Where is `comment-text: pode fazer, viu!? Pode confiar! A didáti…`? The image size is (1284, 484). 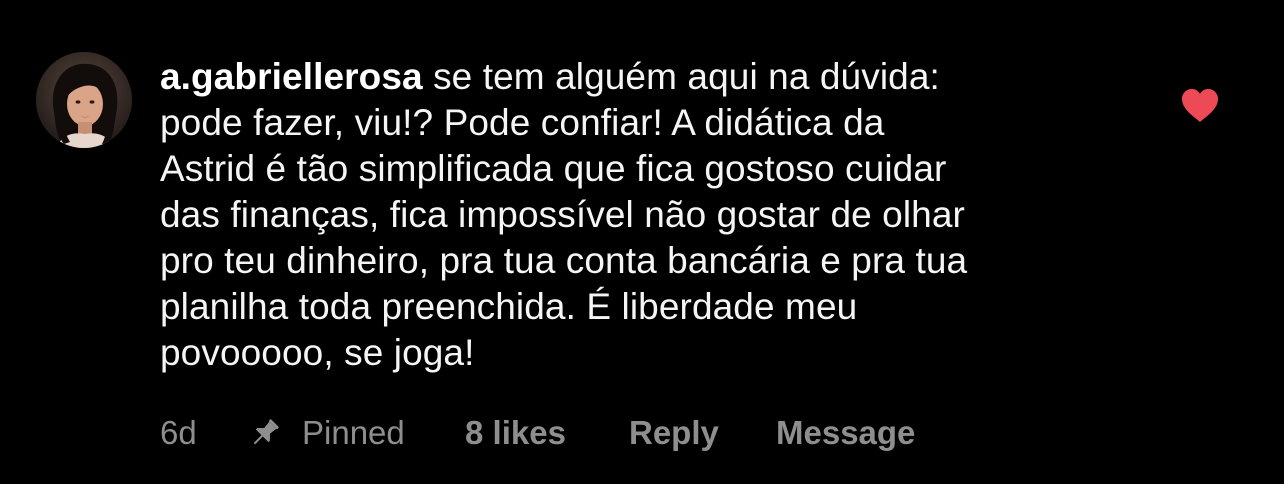 comment-text: pode fazer, viu!? Pode confiar! A didáti… is located at coordinates (522, 122).